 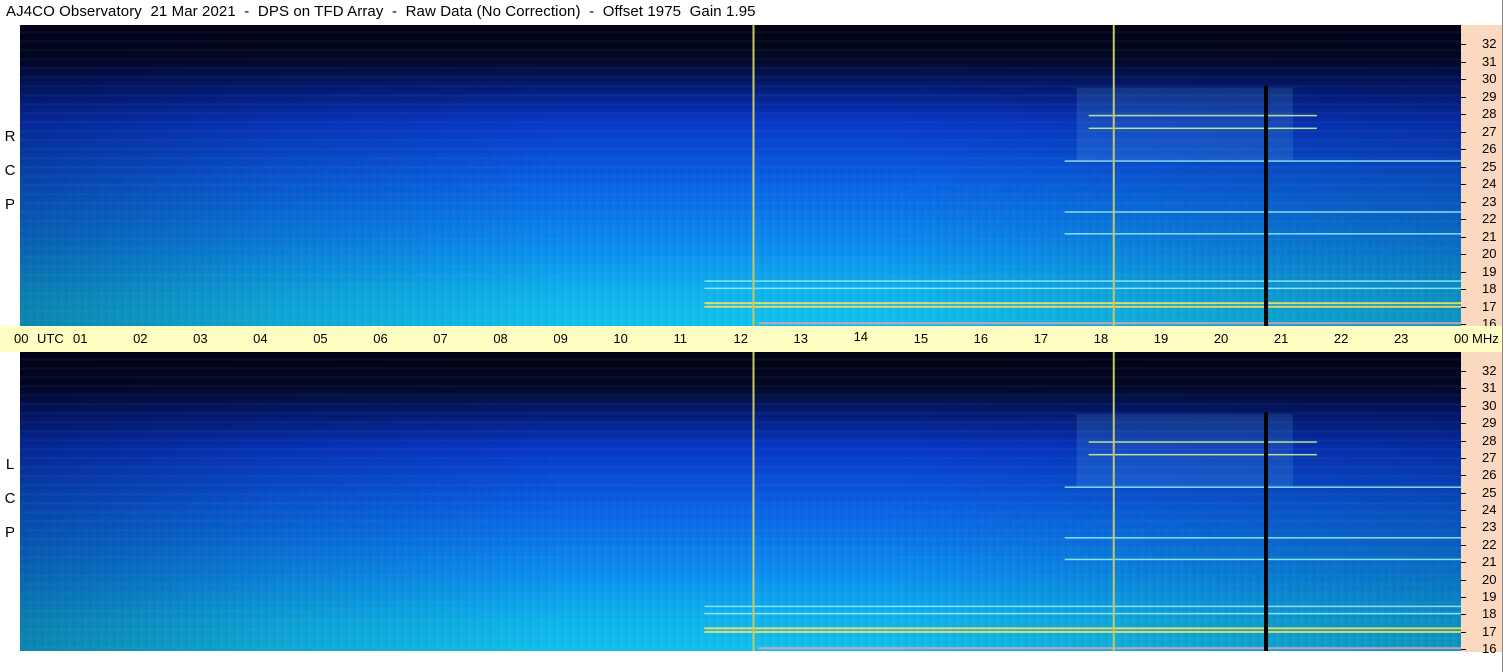 I want to click on time-tick-label: 14, so click(x=861, y=336).